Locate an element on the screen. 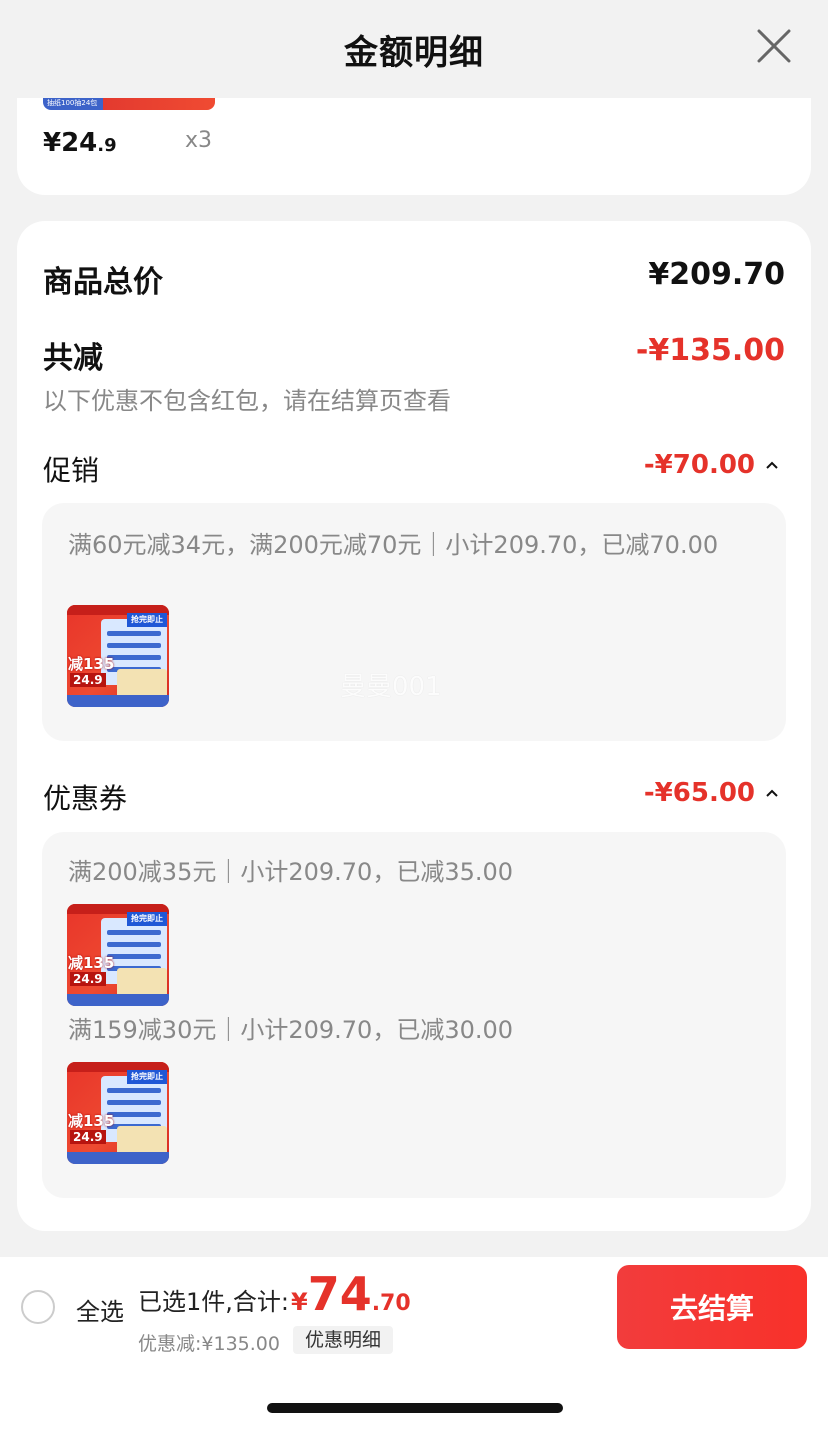 This screenshot has width=828, height=1430. coupon-toggle: -¥65.00 is located at coordinates (711, 793).